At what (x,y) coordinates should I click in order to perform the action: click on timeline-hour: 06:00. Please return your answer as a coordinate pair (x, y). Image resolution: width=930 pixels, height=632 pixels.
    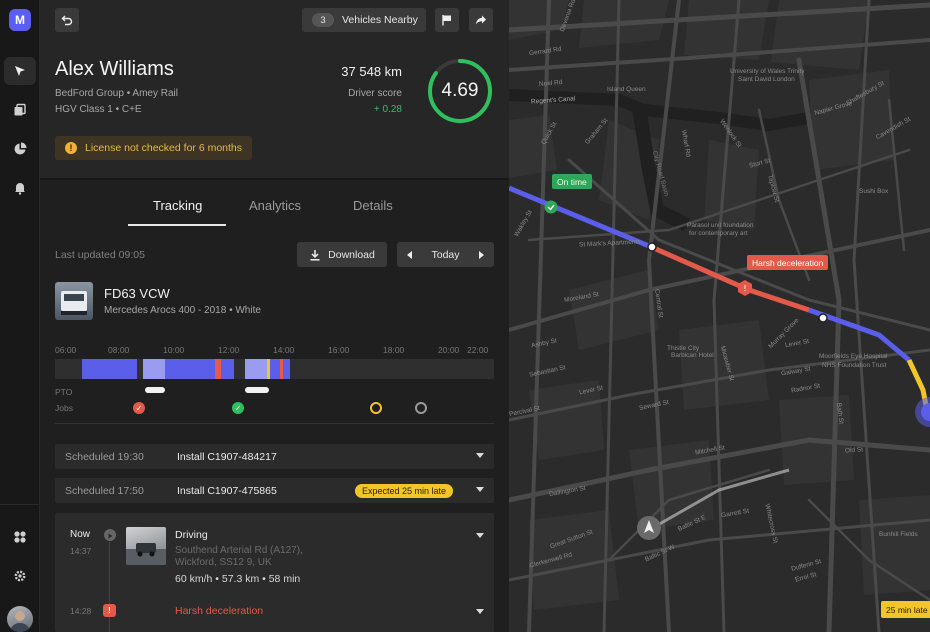
    Looking at the image, I should click on (66, 350).